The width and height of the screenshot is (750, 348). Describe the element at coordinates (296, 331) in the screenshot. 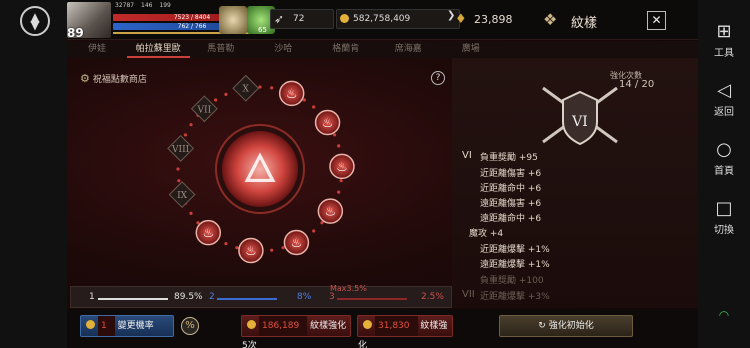

I see `enhance-5x-button: 186,189 紋樣強化5次` at that location.